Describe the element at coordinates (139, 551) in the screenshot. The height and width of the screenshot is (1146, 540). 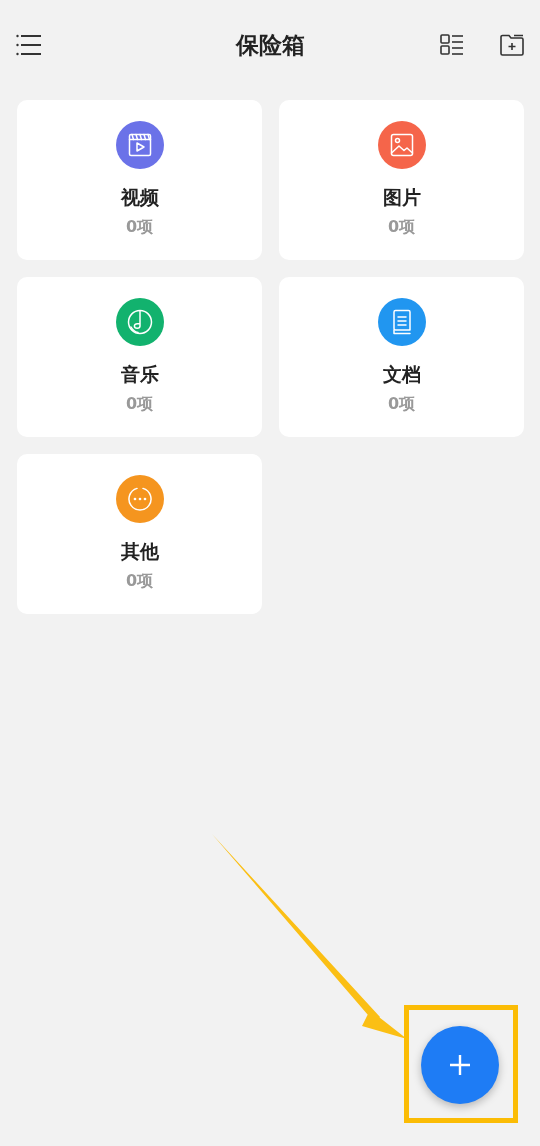
I see `category-title: 其他` at that location.